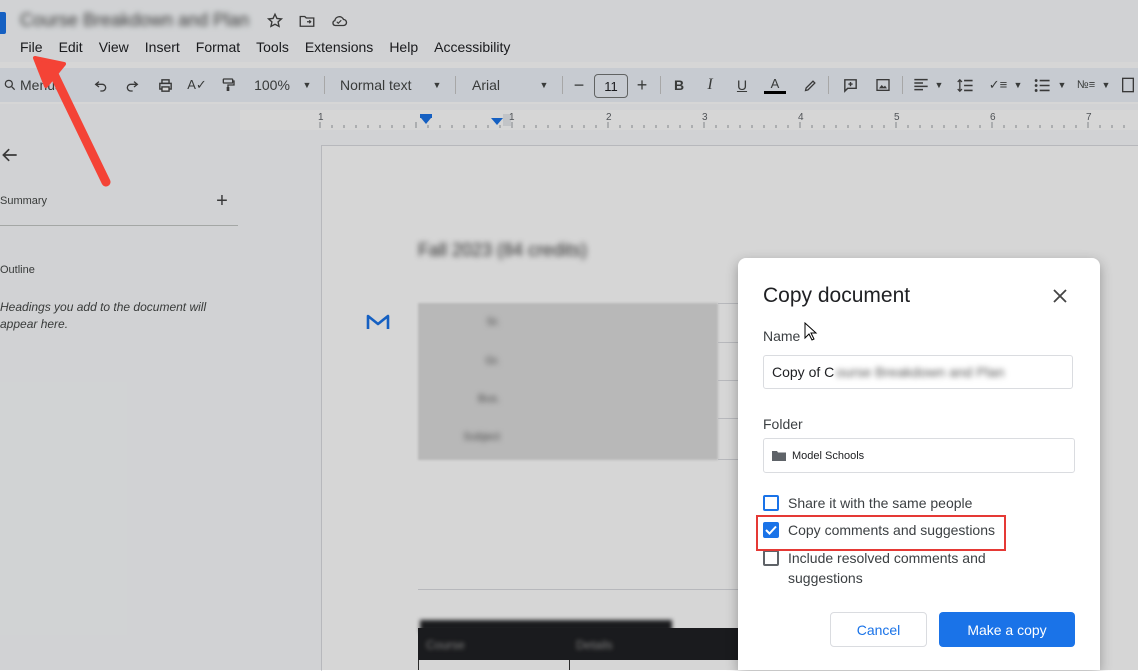 This screenshot has width=1138, height=671. Describe the element at coordinates (771, 503) in the screenshot. I see `share-checkbox` at that location.